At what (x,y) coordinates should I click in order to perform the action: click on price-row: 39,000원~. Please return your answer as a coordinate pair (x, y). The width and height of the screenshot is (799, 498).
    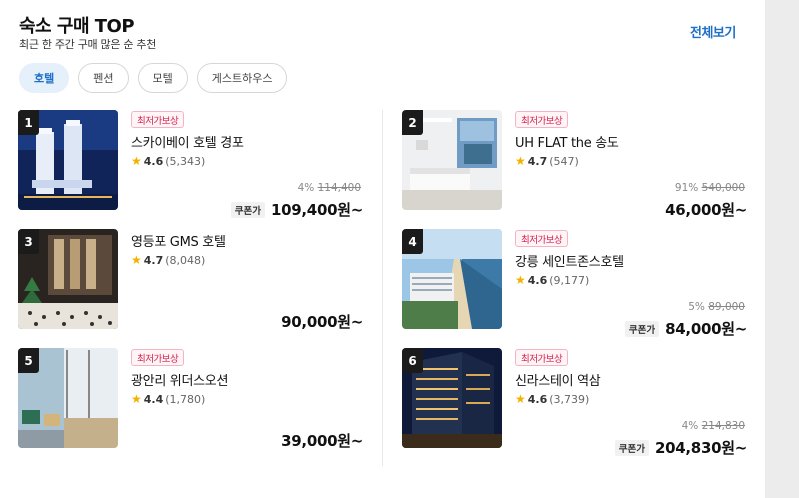
    Looking at the image, I should click on (322, 440).